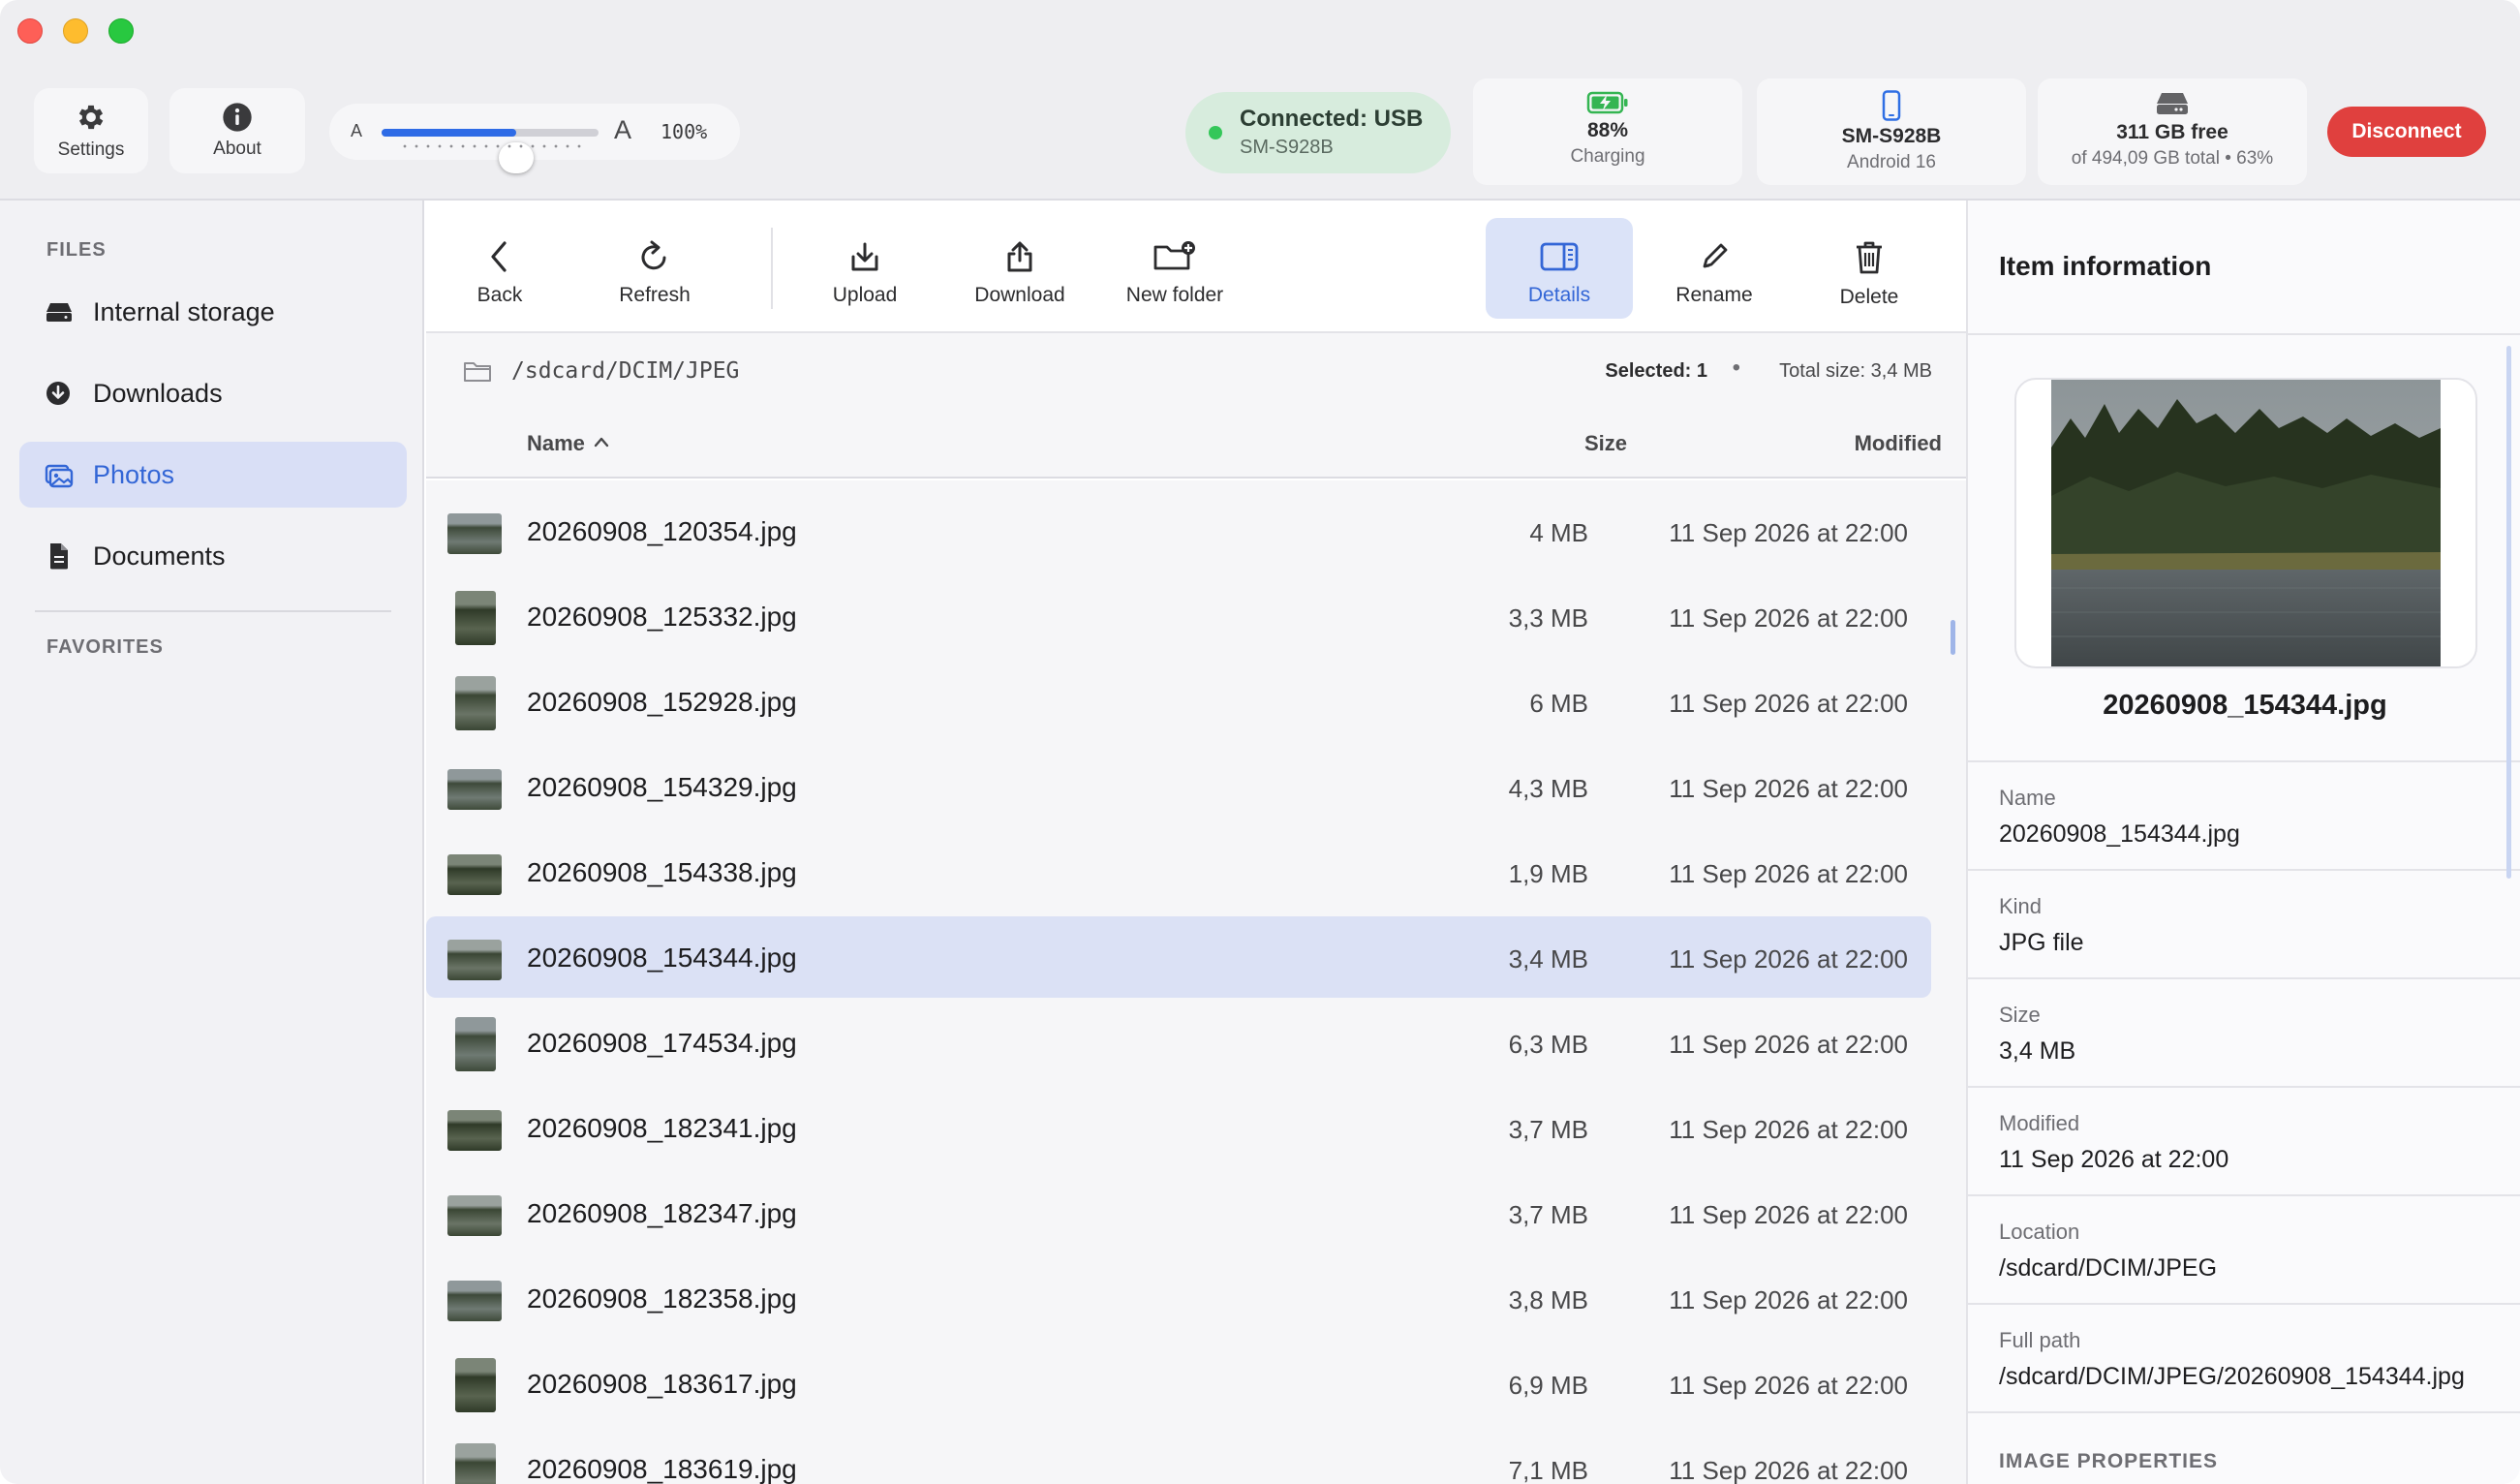  What do you see at coordinates (213, 393) in the screenshot?
I see `sidebar-item-downloads: Downloads` at bounding box center [213, 393].